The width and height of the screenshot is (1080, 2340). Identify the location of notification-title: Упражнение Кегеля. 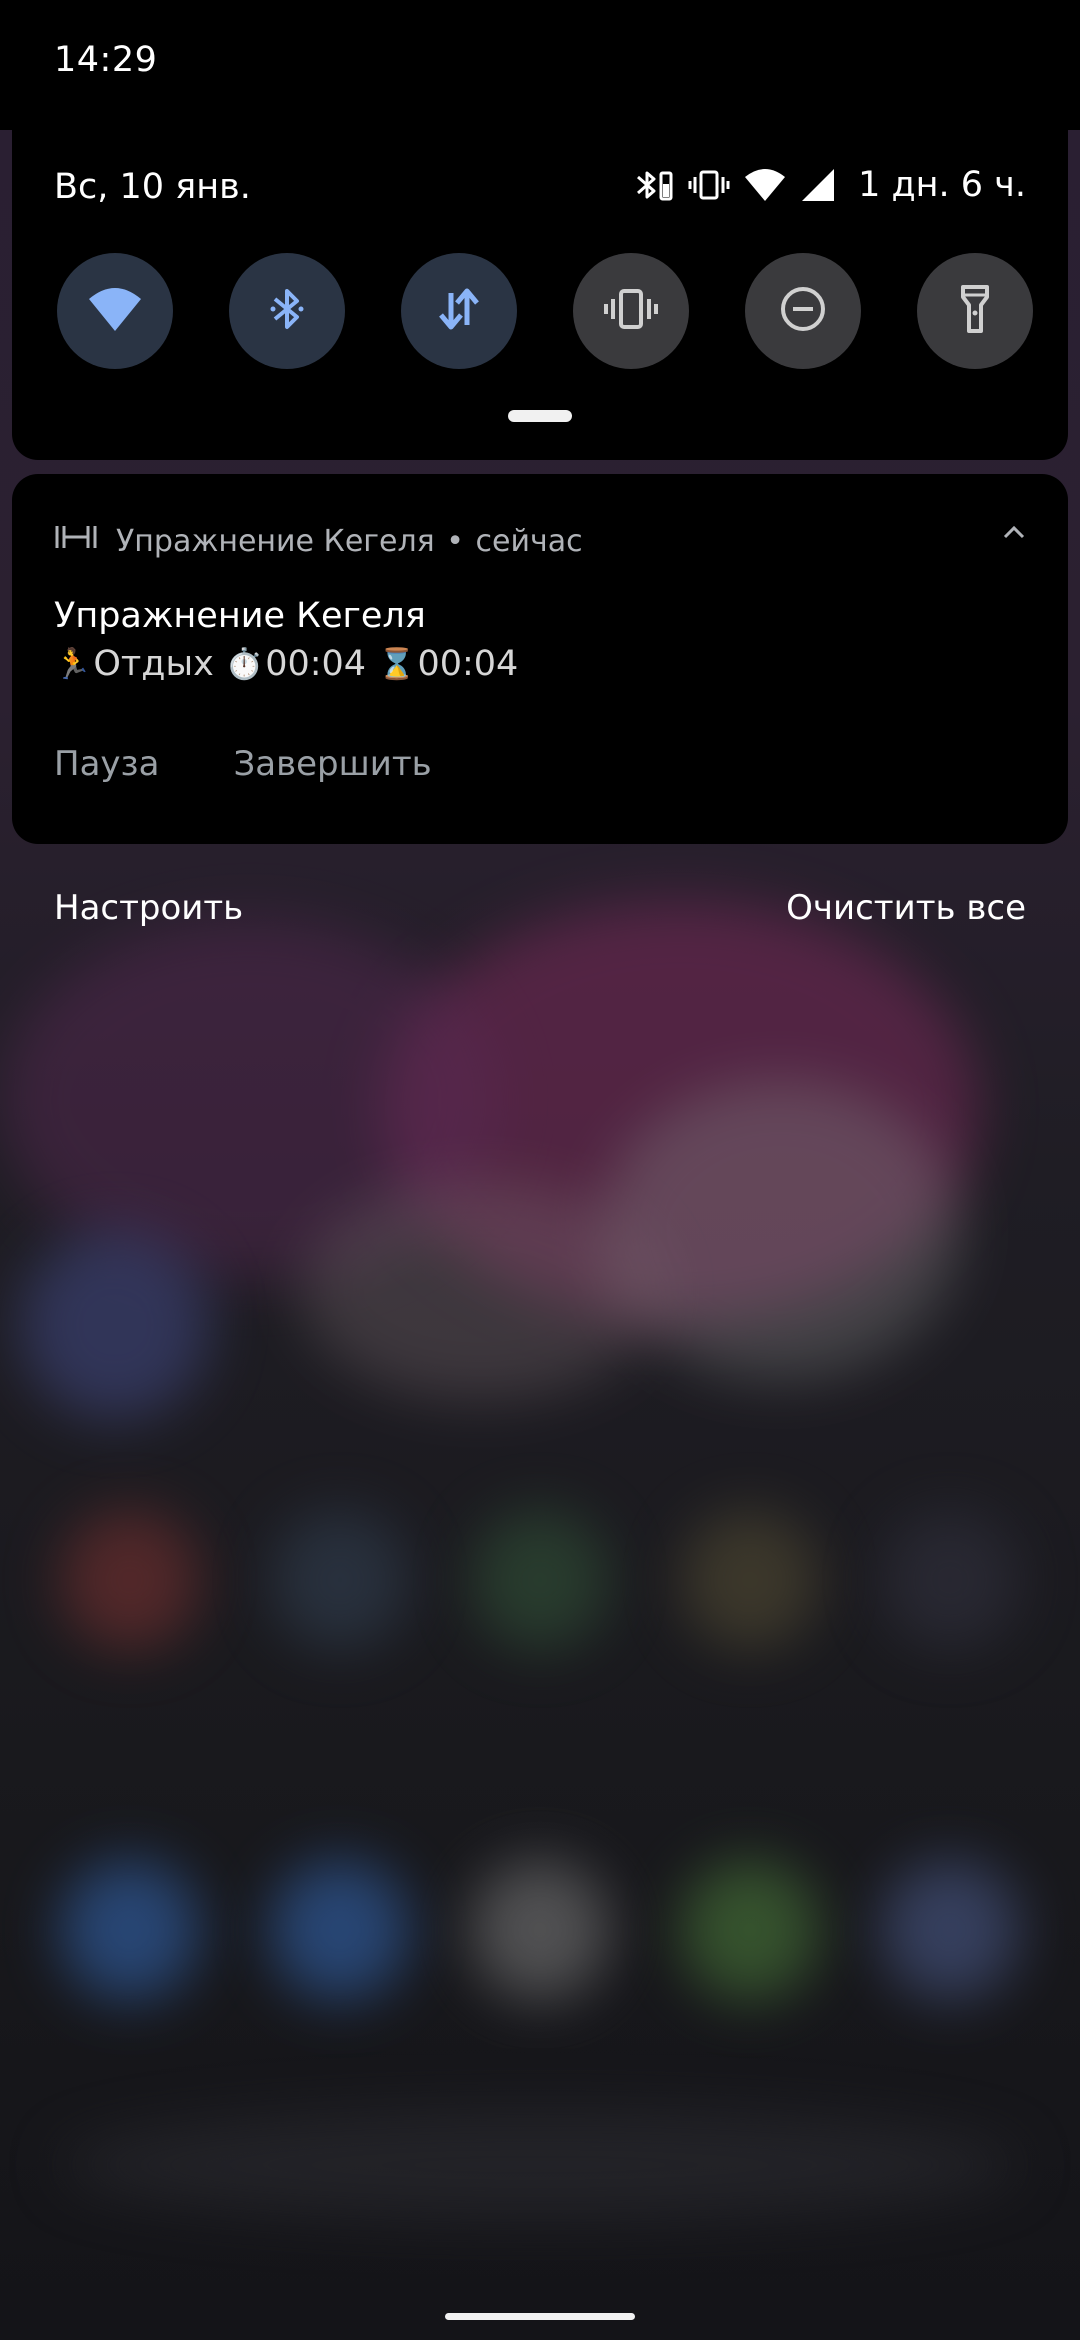
(240, 616).